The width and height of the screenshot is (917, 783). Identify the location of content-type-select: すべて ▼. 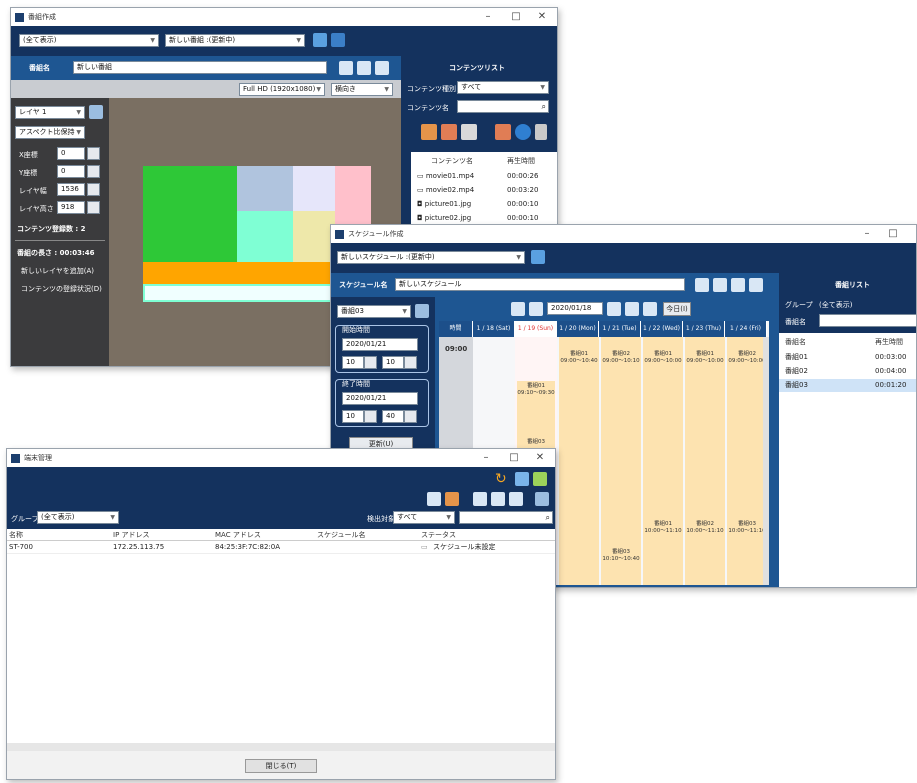
(503, 87).